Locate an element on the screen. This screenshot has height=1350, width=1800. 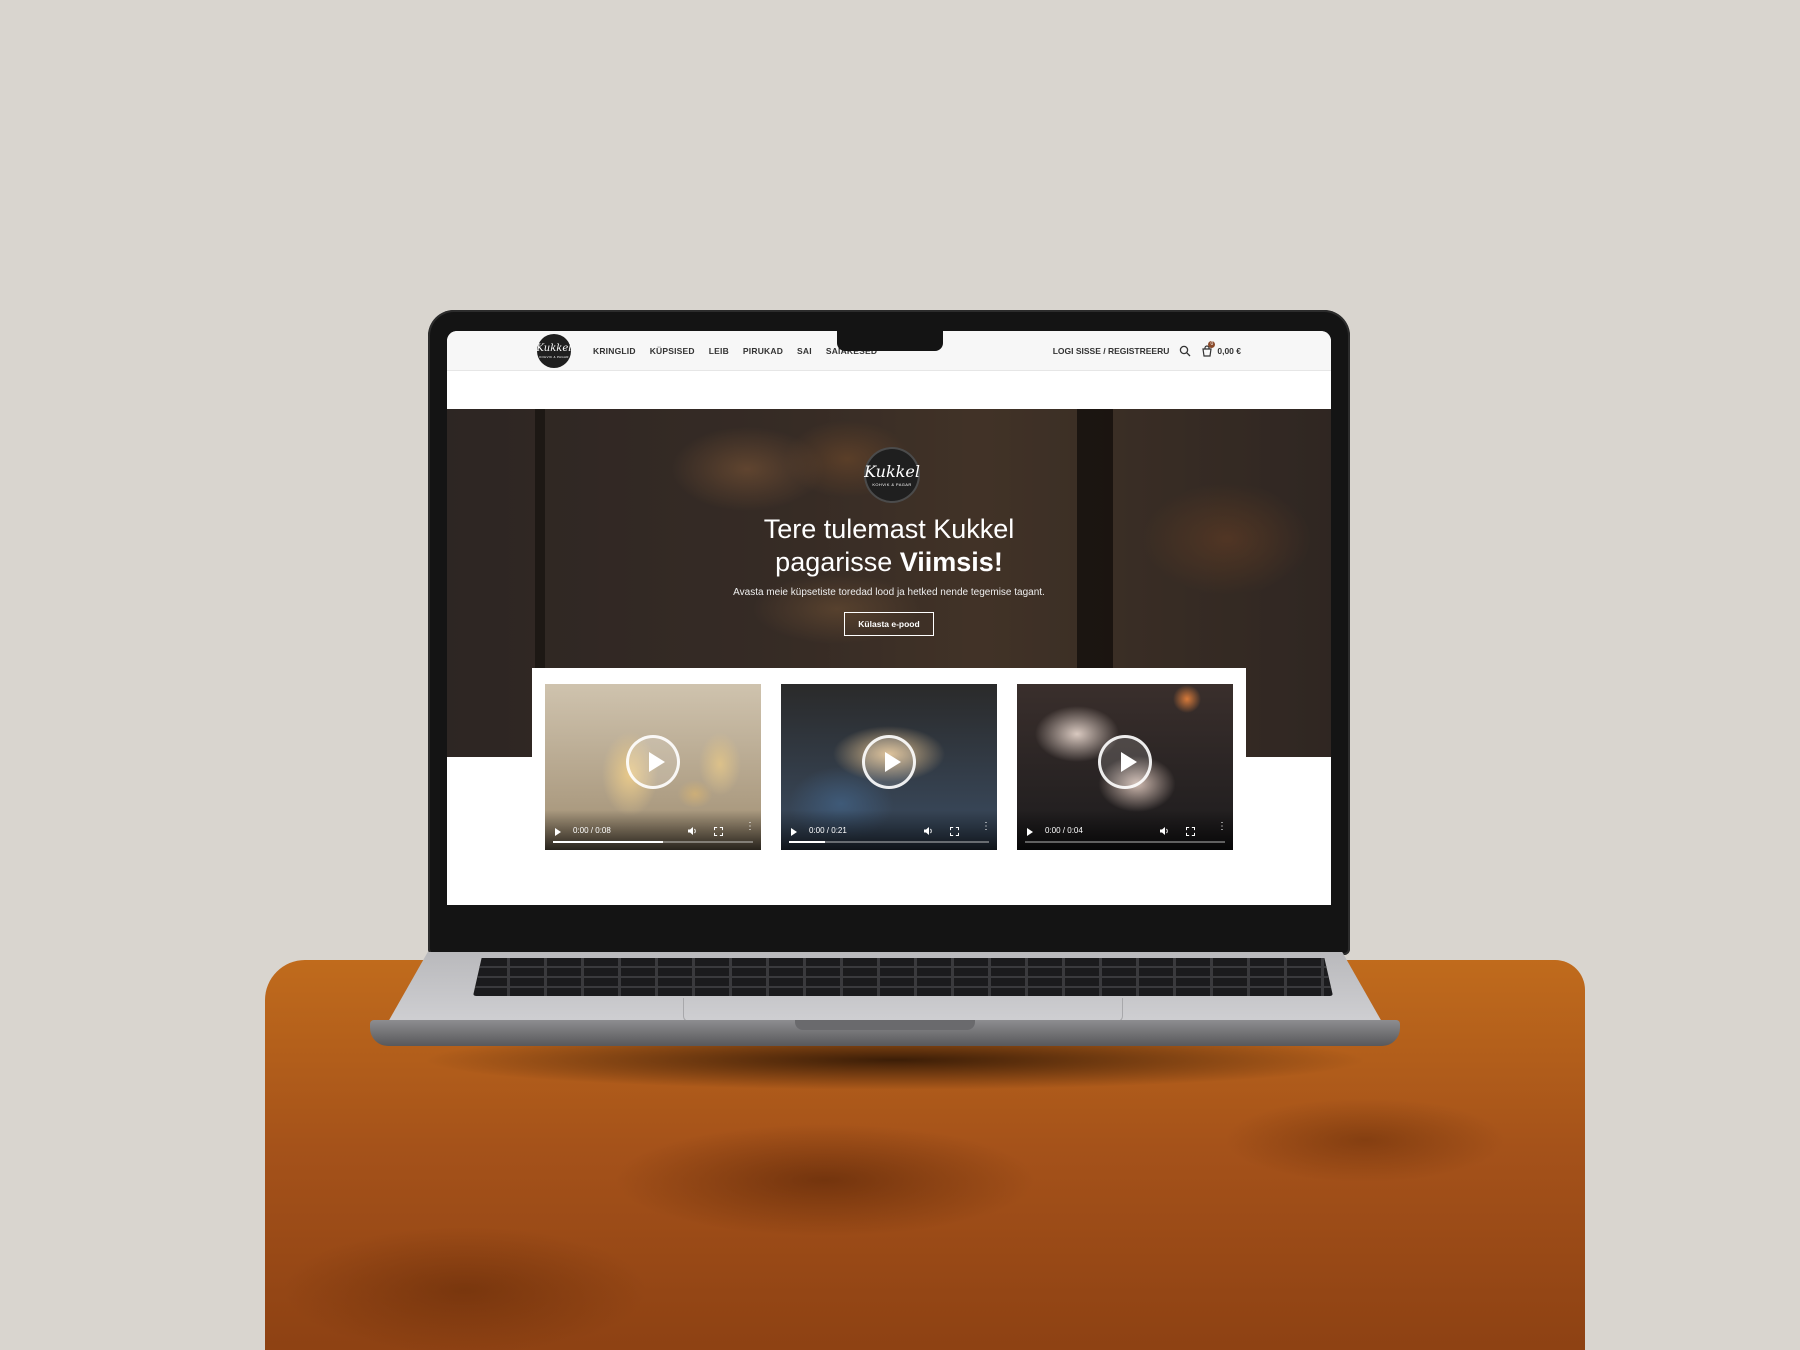
video-time: 0:00 / 0:21 is located at coordinates (828, 830).